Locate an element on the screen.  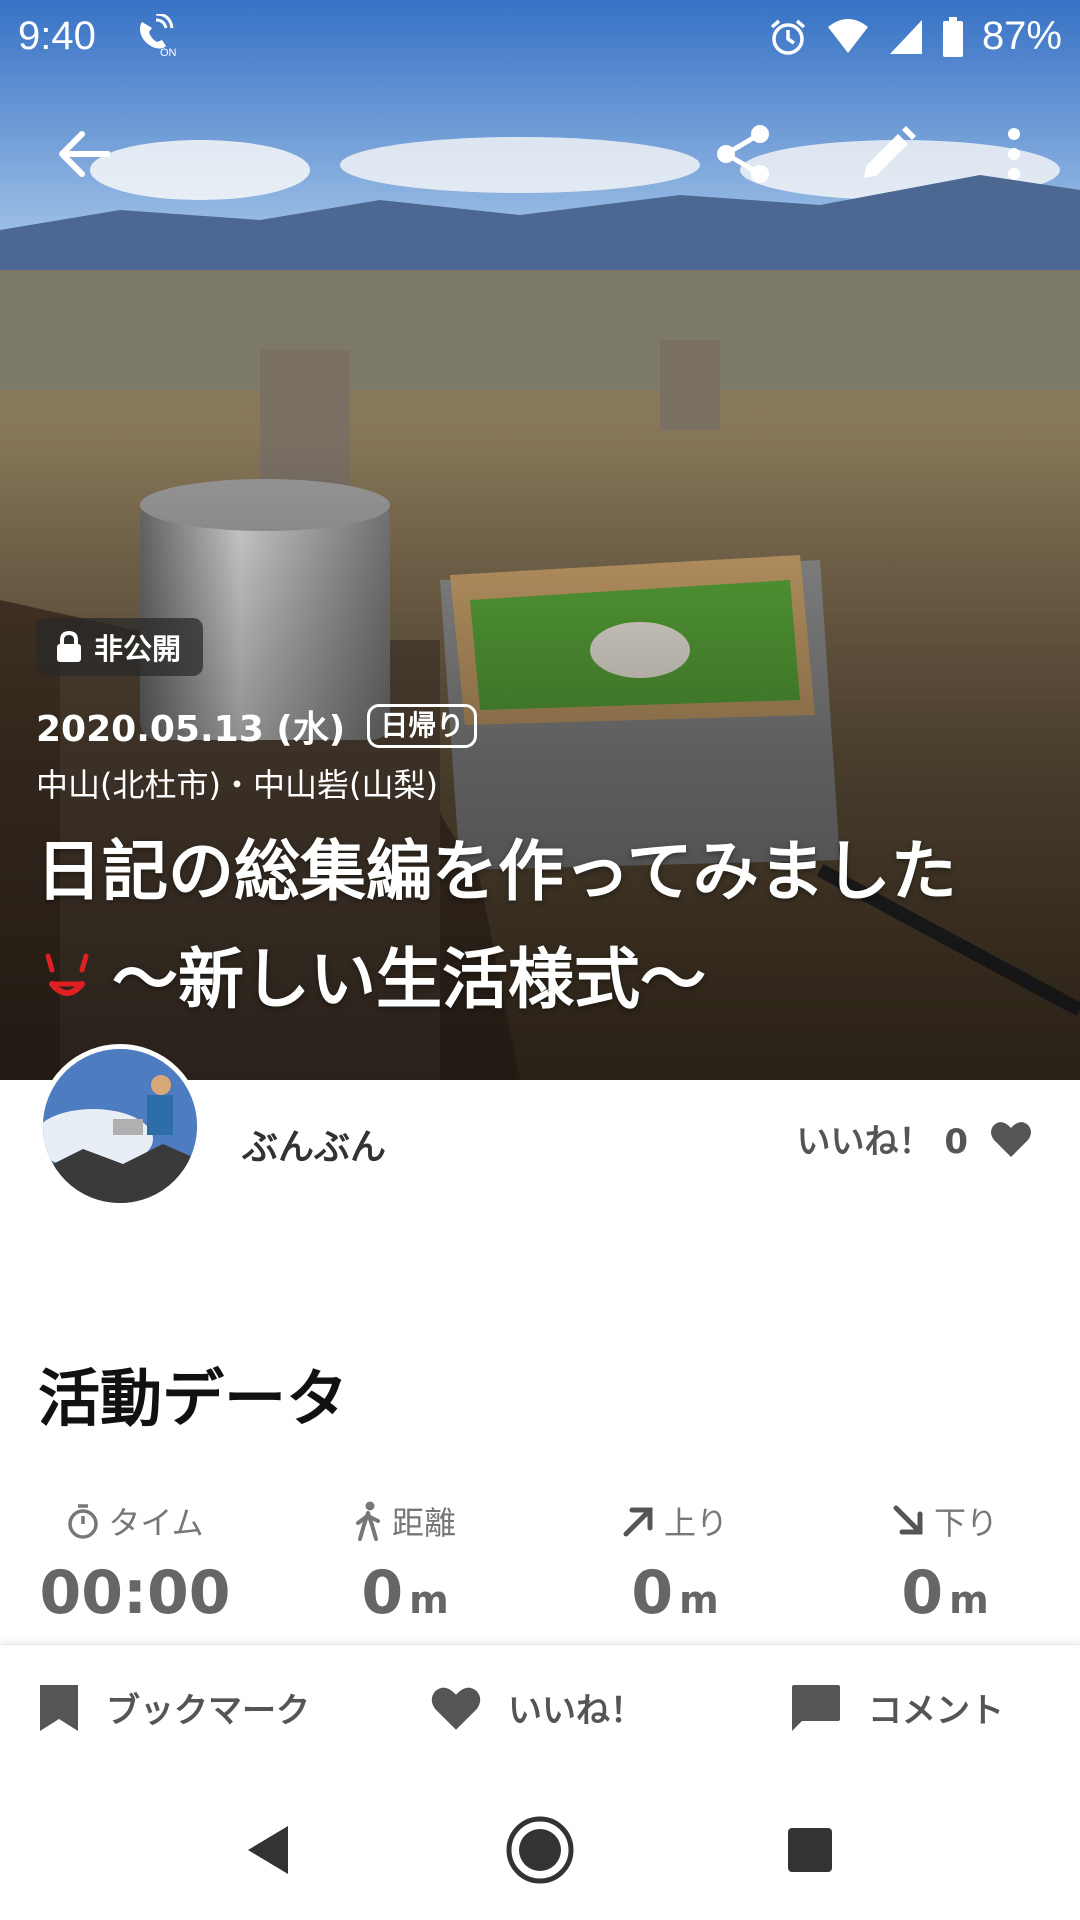
square-recents-icon is located at coordinates (810, 1850).